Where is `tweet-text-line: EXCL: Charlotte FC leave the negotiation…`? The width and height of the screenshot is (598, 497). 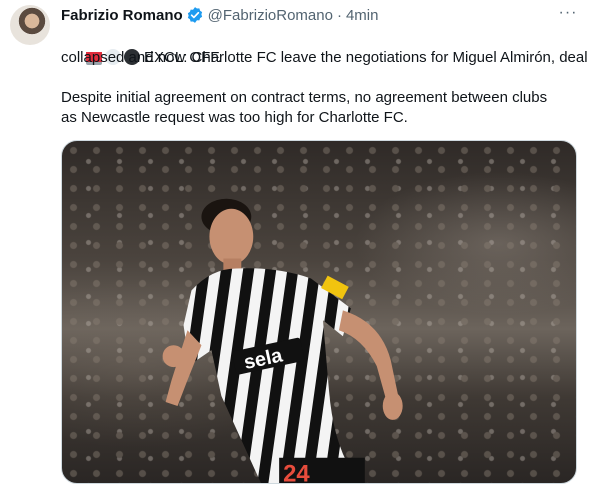 tweet-text-line: EXCL: Charlotte FC leave the negotiation… is located at coordinates (324, 47).